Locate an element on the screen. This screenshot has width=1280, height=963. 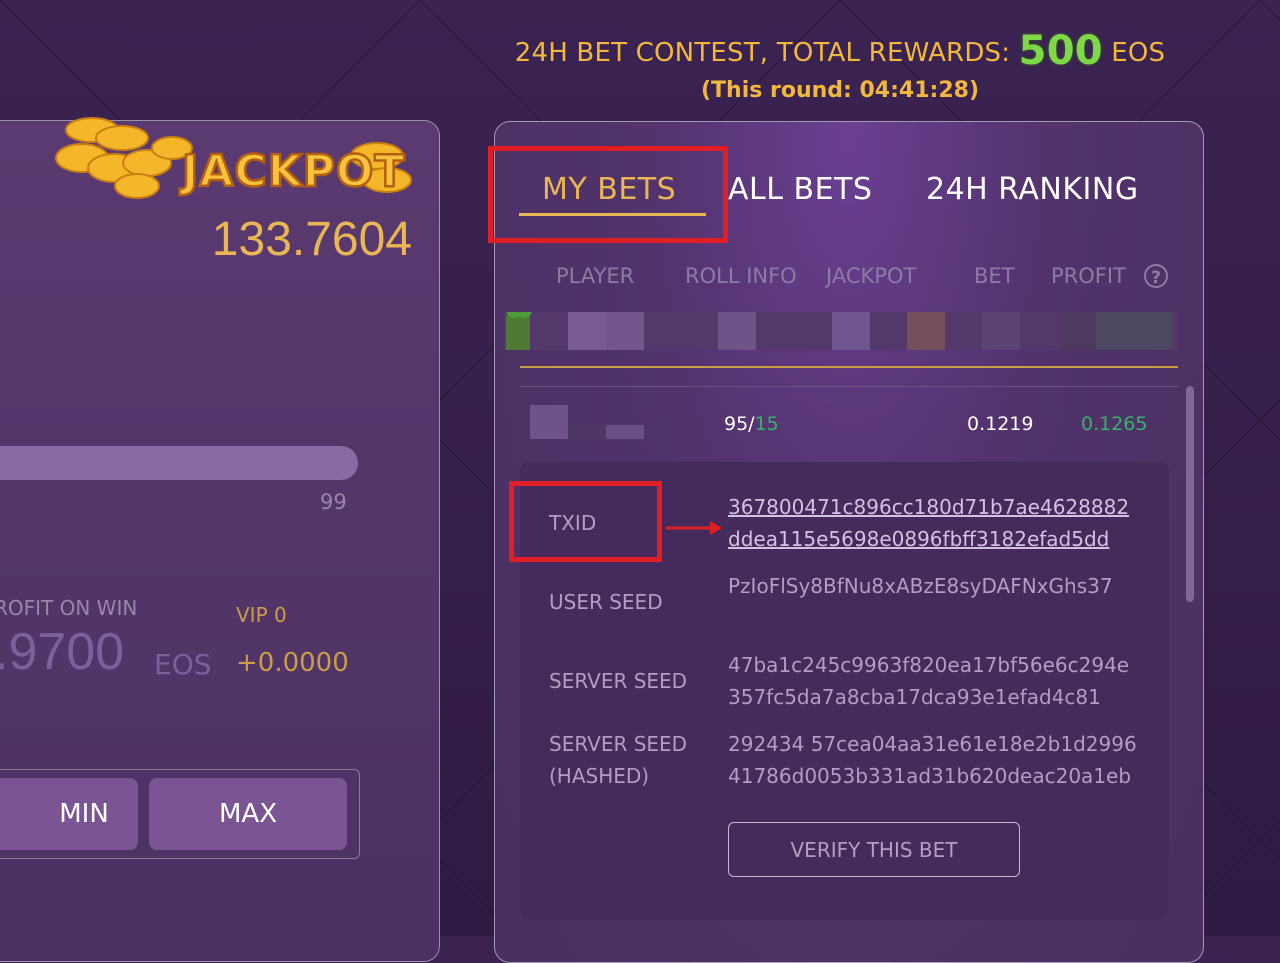
row-divider is located at coordinates (849, 386).